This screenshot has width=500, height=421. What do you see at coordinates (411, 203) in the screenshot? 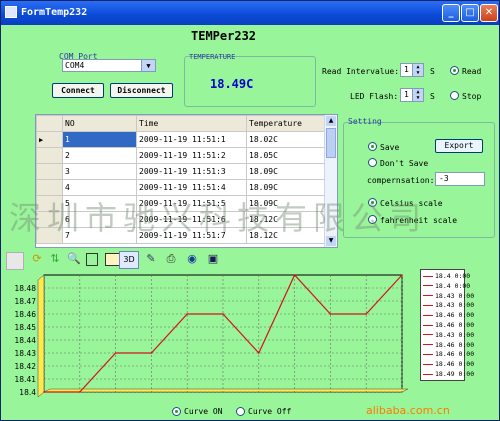
I see `celsius-radio-label: Celsius scale` at bounding box center [411, 203].